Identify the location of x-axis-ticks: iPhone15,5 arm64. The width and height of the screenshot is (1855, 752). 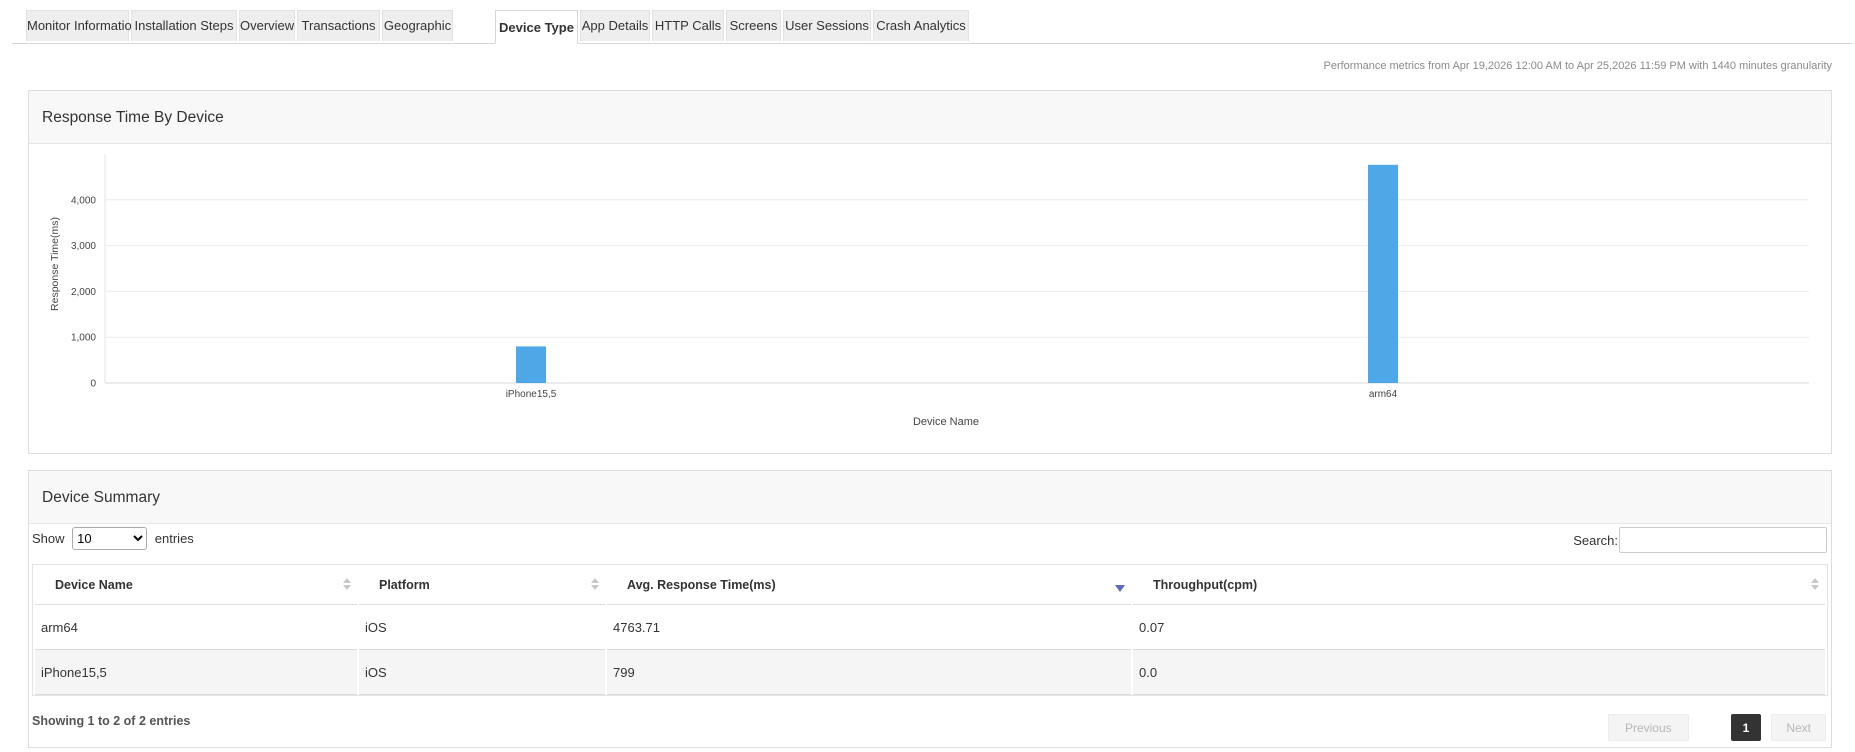
(952, 394).